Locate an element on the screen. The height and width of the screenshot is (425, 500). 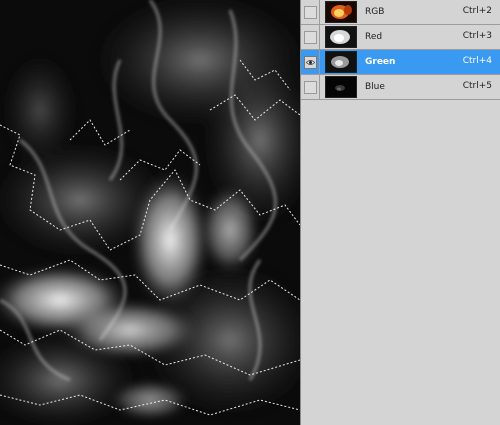
channel-thumbnail-green is located at coordinates (341, 62).